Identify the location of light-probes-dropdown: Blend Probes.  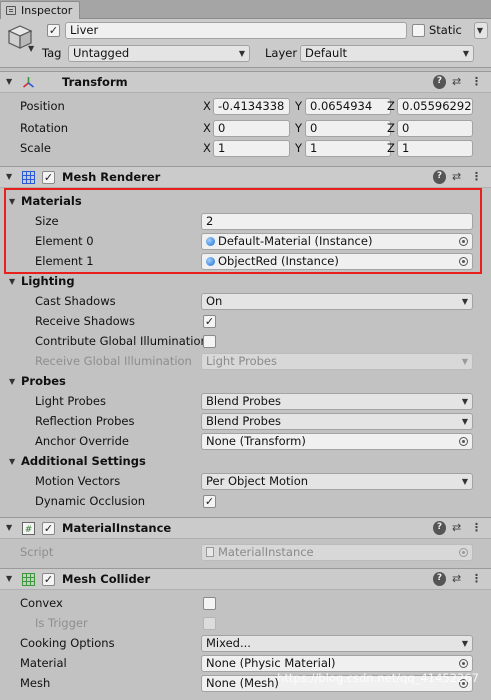
(337, 401).